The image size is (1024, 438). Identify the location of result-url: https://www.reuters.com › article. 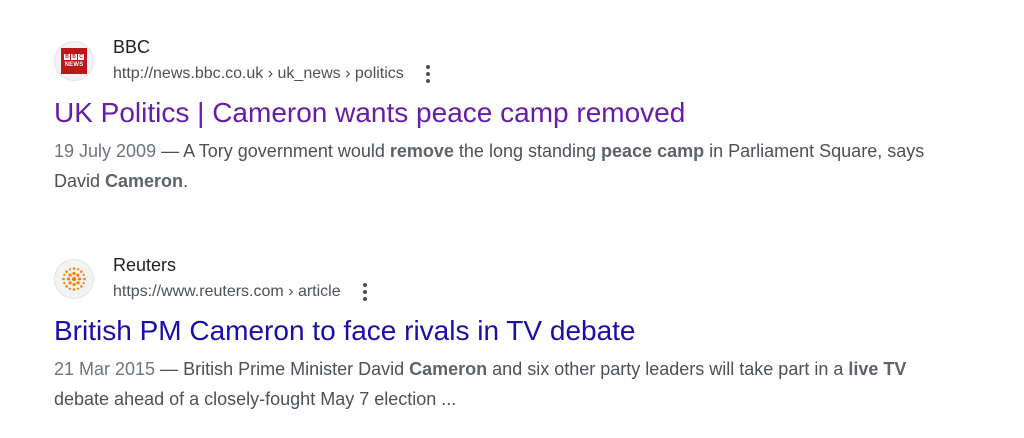
(227, 291).